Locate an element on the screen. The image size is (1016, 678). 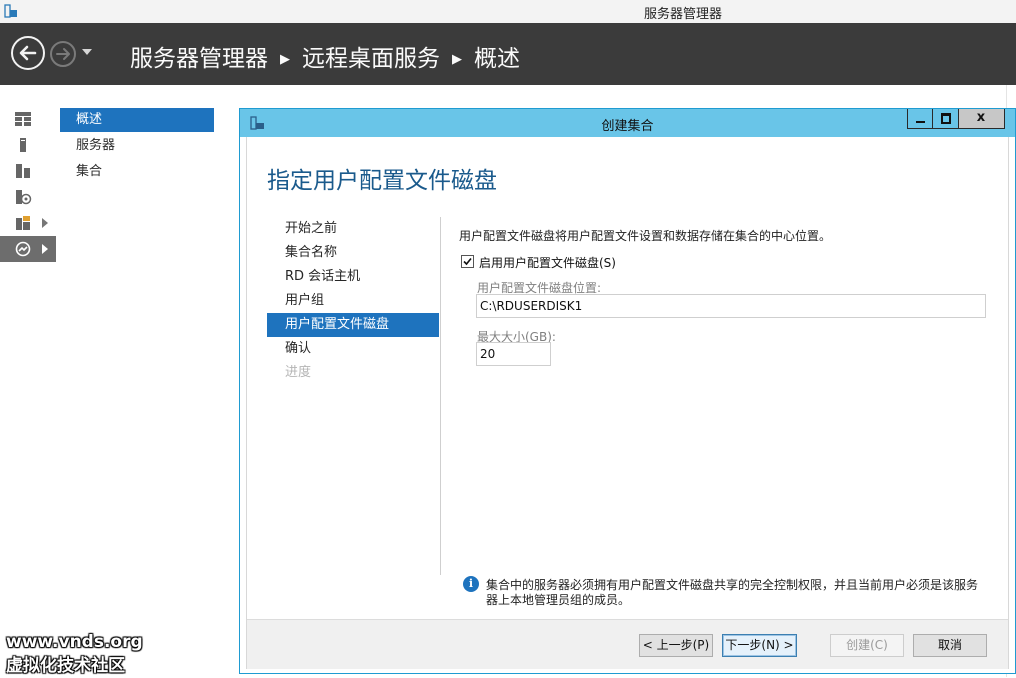
back-button is located at coordinates (28, 53).